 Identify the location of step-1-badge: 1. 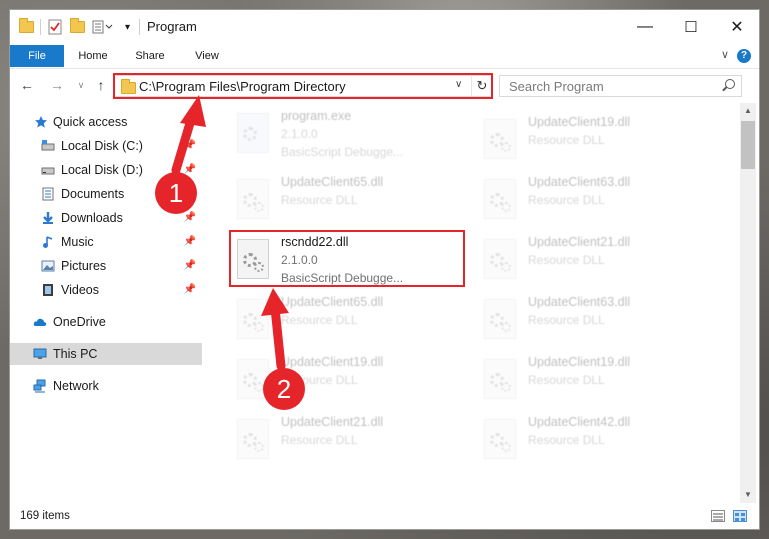
(176, 193).